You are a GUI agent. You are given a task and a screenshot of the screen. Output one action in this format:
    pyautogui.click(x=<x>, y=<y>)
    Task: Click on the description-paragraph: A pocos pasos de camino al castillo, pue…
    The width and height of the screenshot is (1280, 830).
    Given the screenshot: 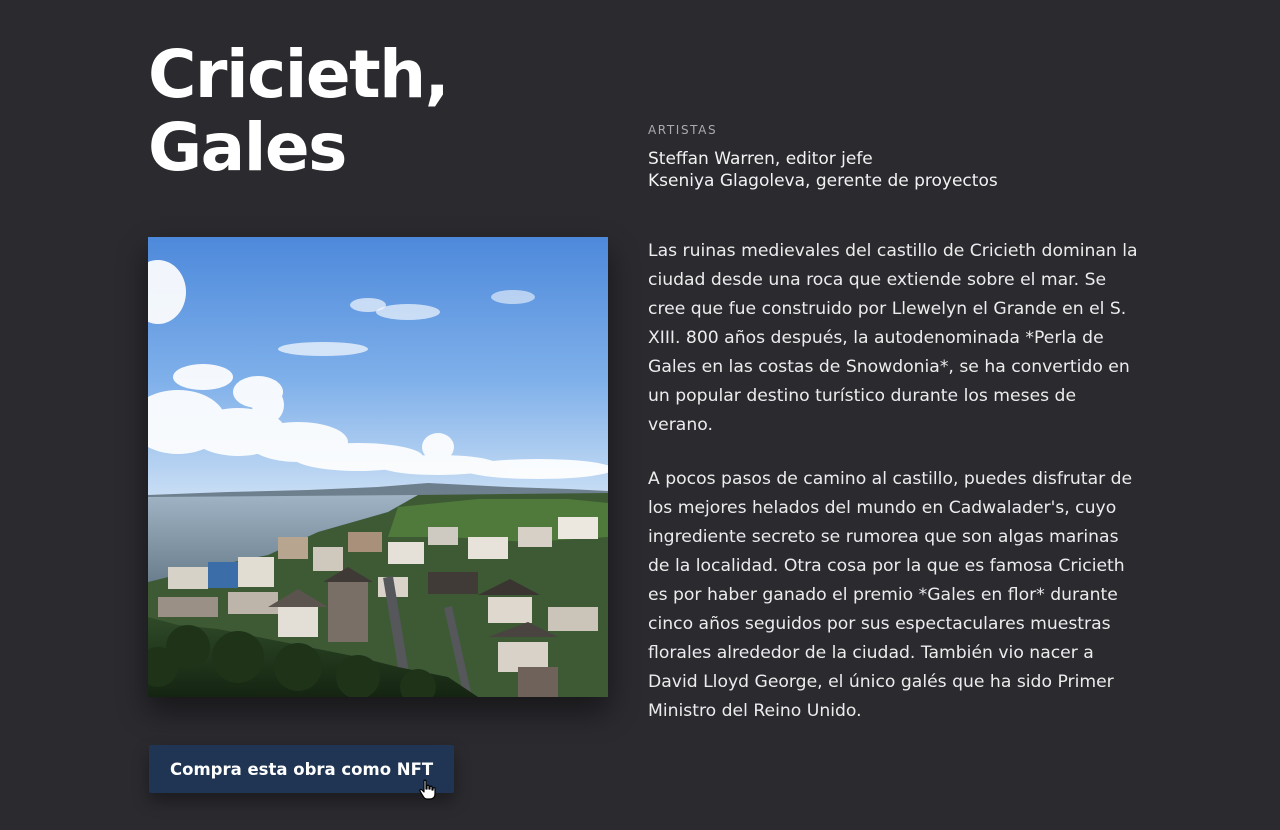 What is the action you would take?
    pyautogui.click(x=890, y=595)
    